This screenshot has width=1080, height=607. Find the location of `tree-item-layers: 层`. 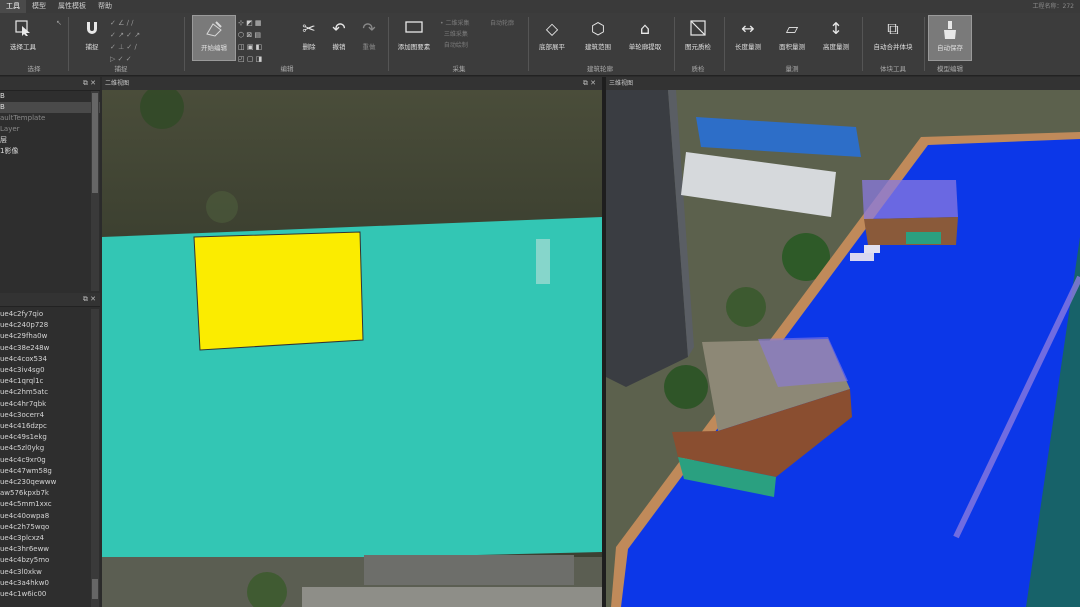

tree-item-layers: 层 is located at coordinates (50, 140).